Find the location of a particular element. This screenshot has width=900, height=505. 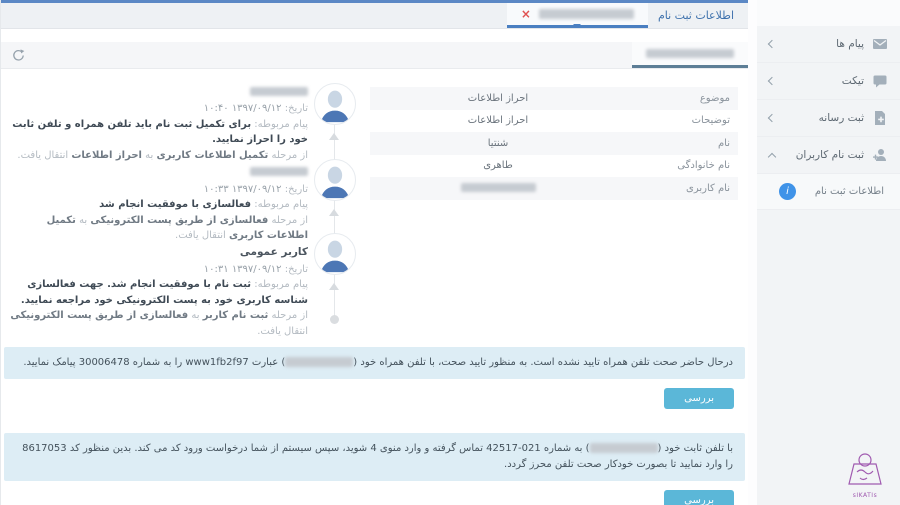

refresh-button is located at coordinates (18, 55).